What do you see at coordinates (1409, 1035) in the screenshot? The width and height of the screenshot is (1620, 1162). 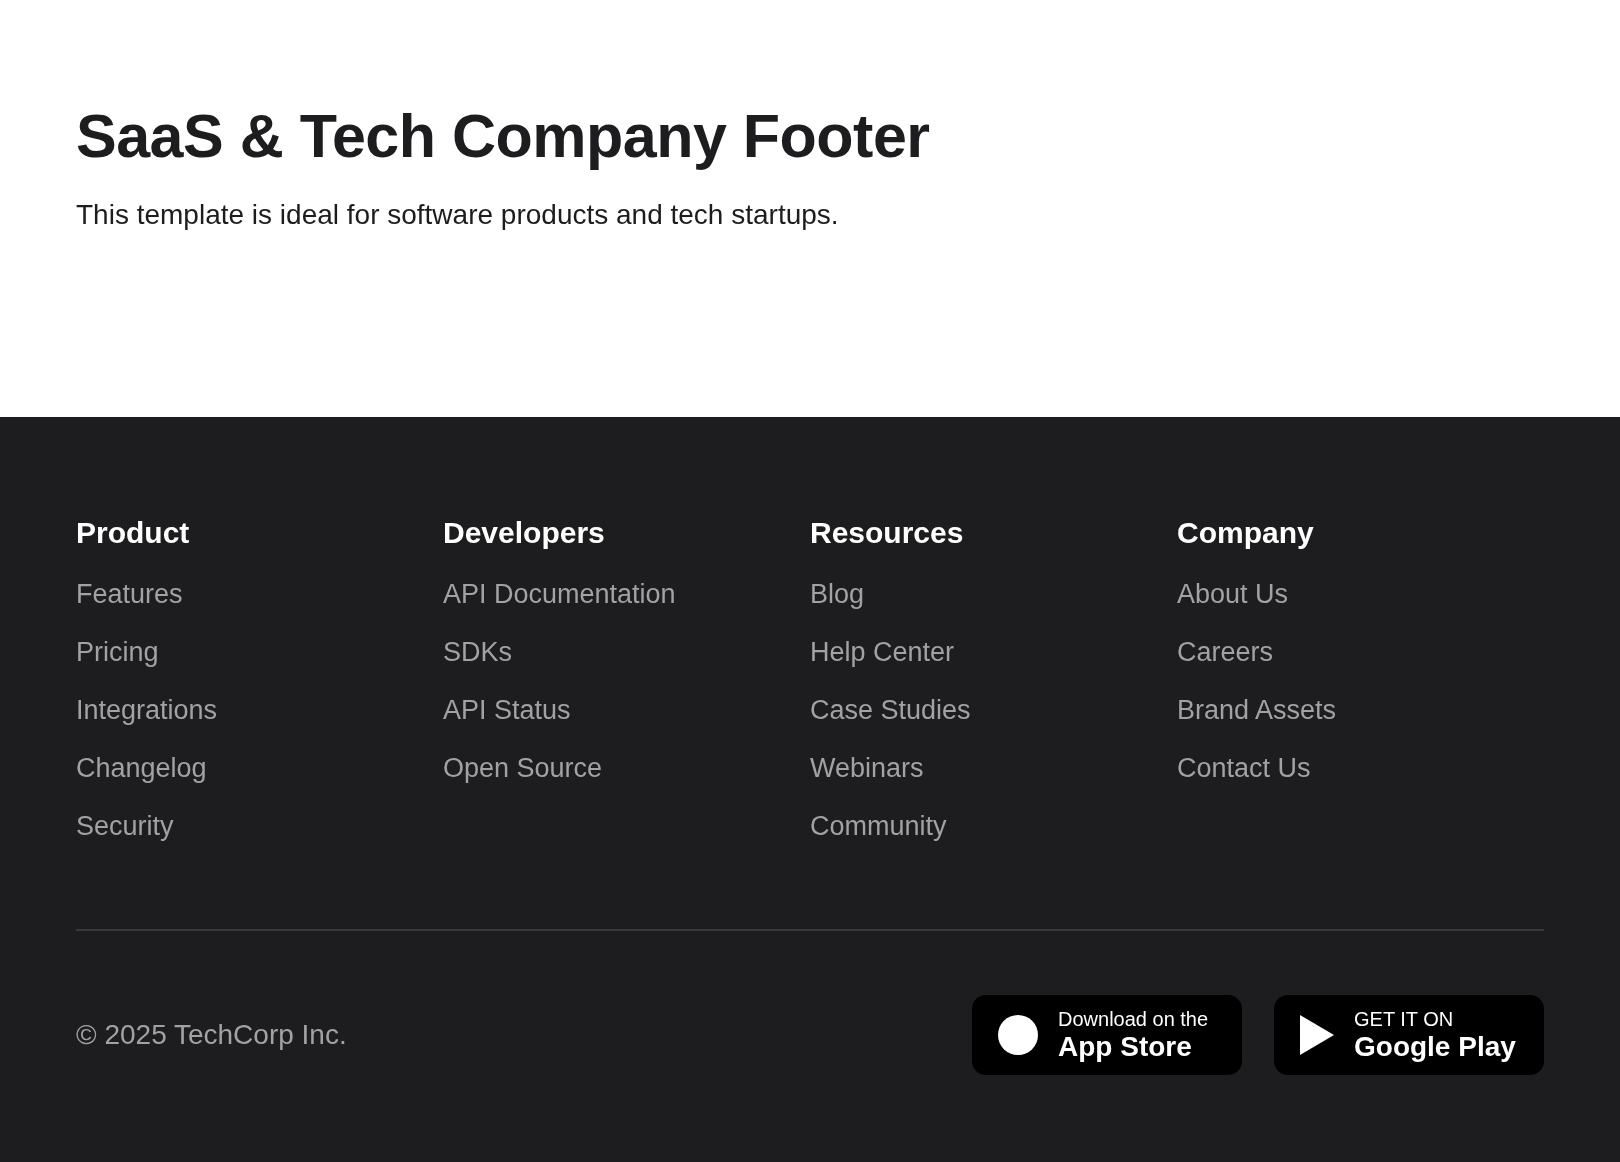 I see `store-badge-button: GET IT ON Google Play` at bounding box center [1409, 1035].